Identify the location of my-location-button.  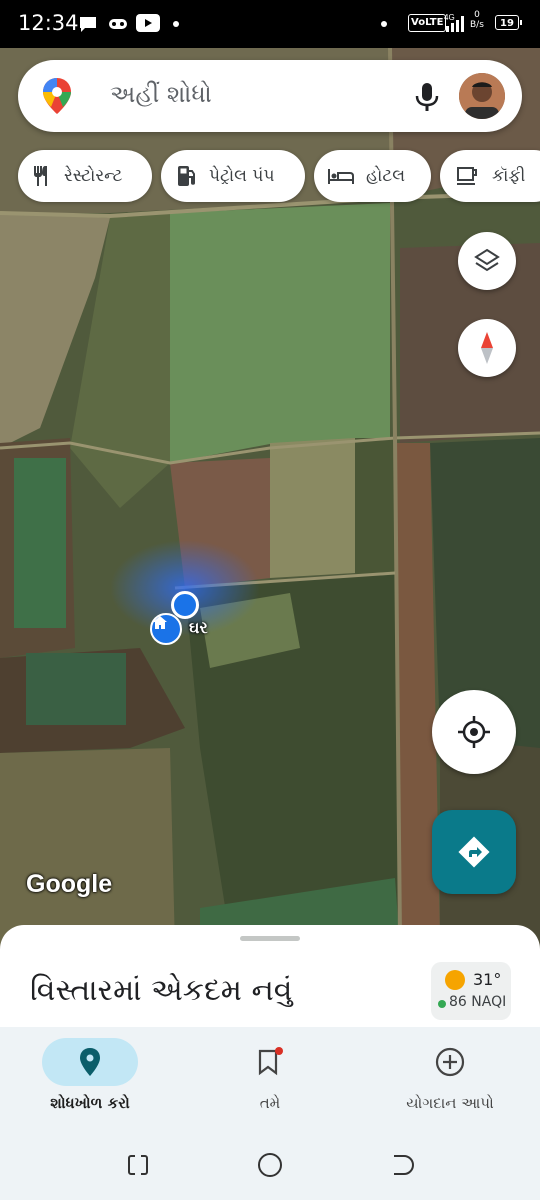
(474, 732).